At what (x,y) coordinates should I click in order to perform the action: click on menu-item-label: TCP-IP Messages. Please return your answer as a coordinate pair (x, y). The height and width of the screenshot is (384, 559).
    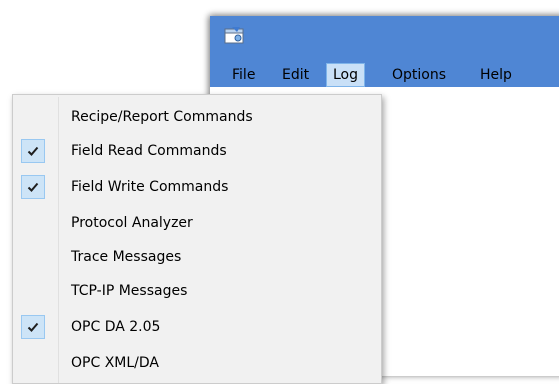
    Looking at the image, I should click on (129, 291).